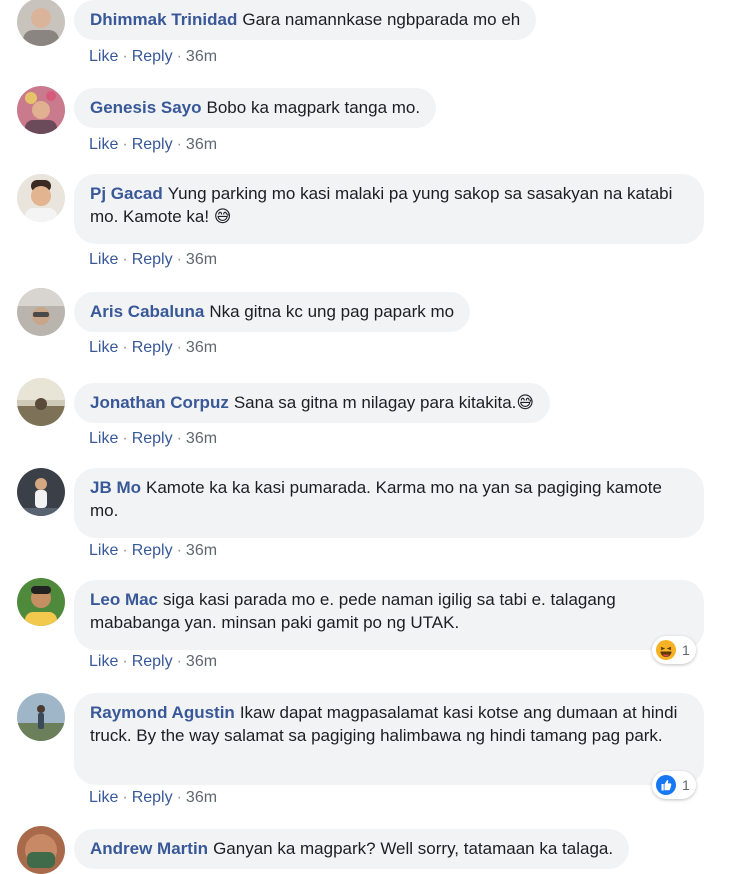  What do you see at coordinates (384, 402) in the screenshot?
I see `comment-text: Sana sa gitna m nilagay para kitakita.😅` at bounding box center [384, 402].